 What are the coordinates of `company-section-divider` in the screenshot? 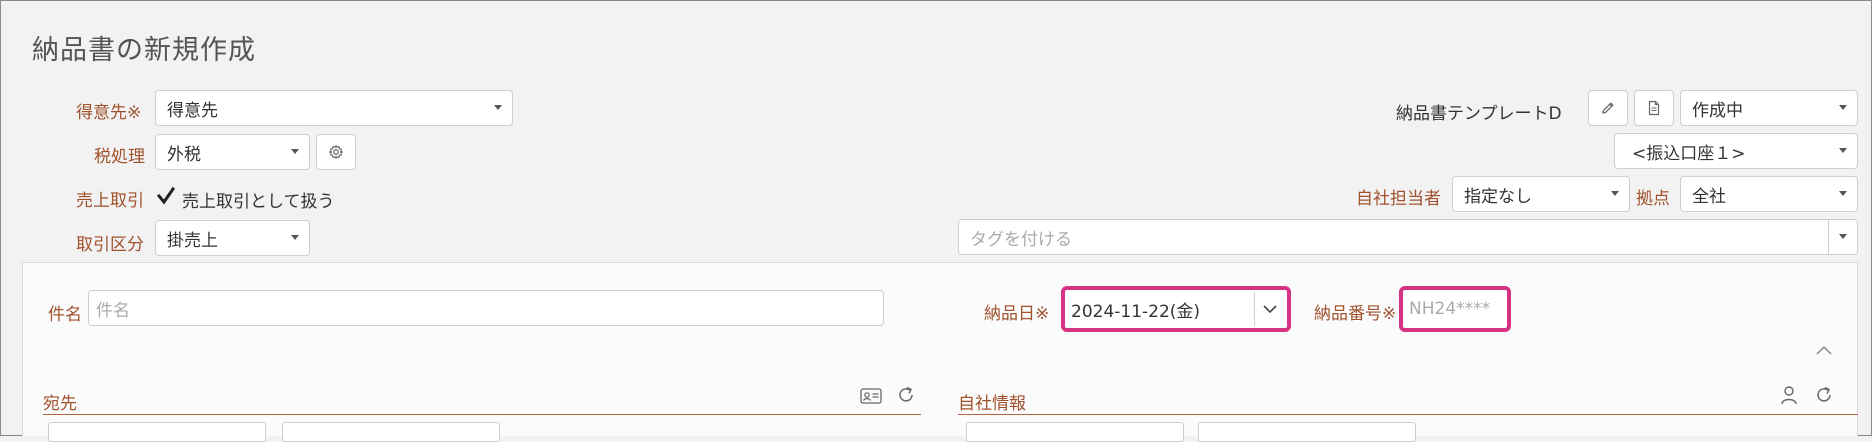 It's located at (1408, 414).